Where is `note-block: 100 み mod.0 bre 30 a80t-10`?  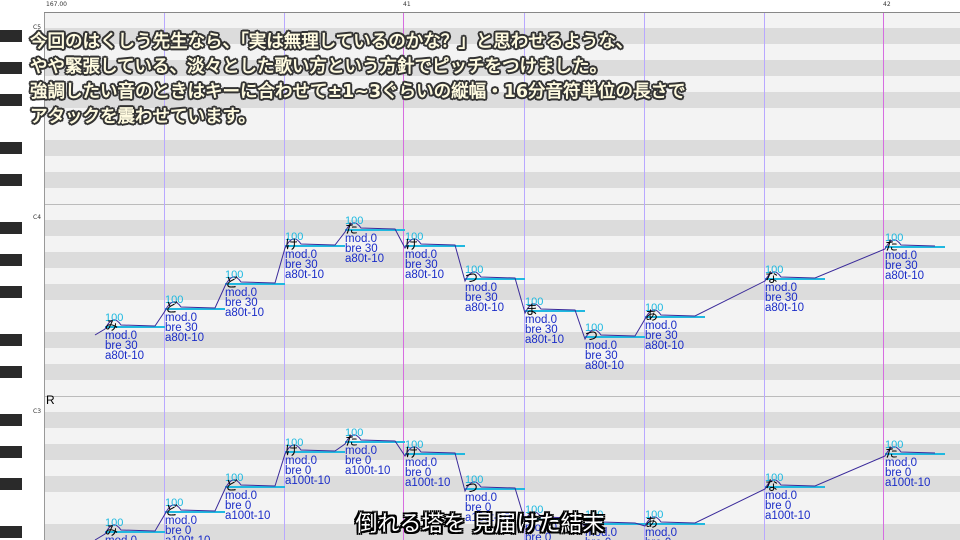 note-block: 100 み mod.0 bre 30 a80t-10 is located at coordinates (125, 337).